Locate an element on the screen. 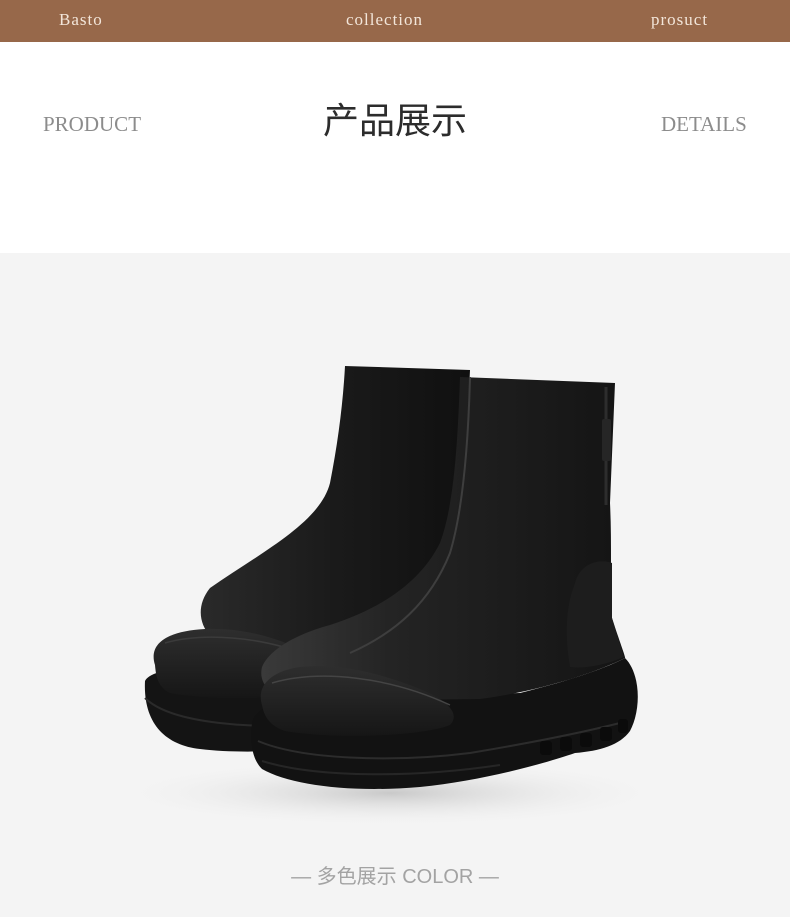  nav-item-product: prosuct is located at coordinates (679, 20).